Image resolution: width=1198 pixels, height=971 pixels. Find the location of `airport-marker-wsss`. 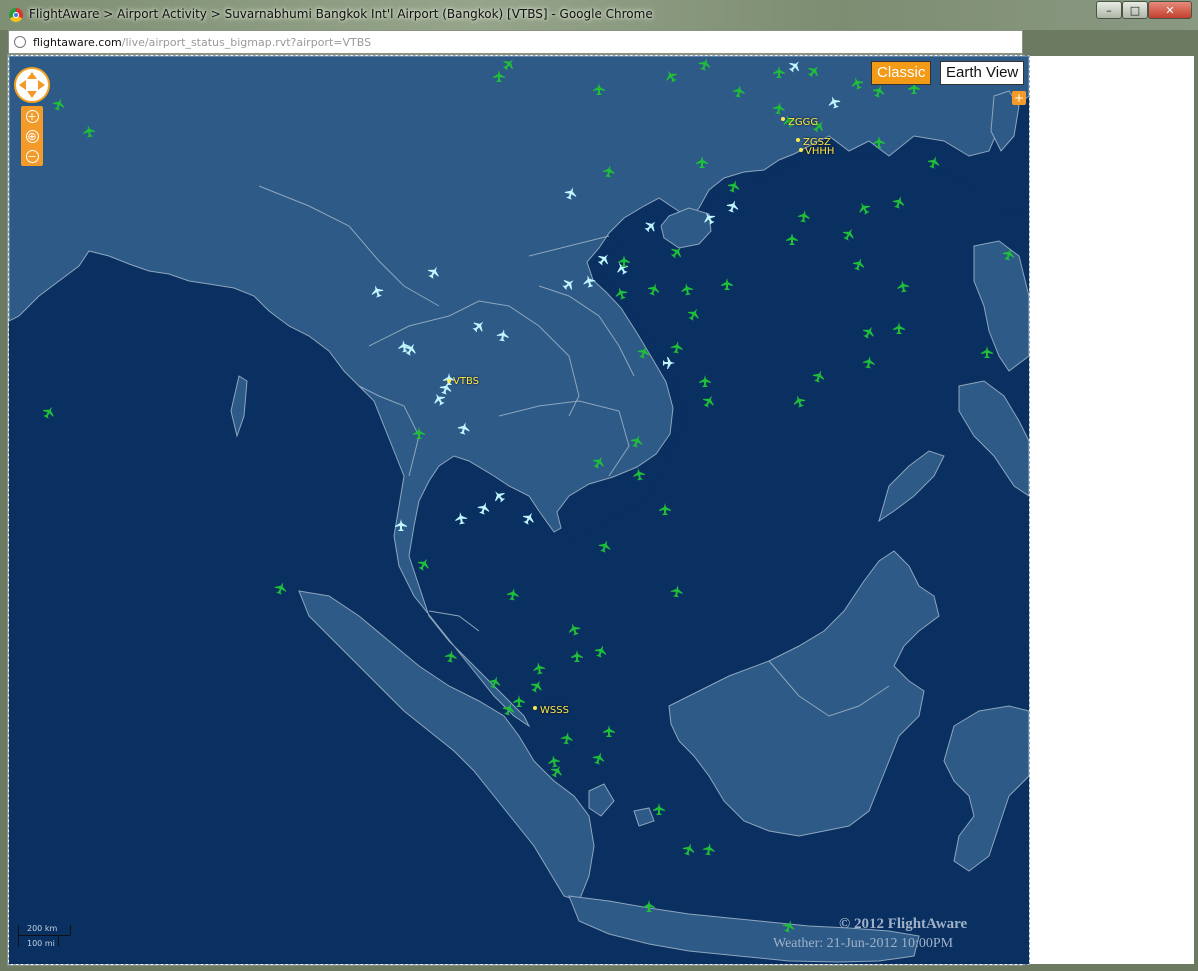

airport-marker-wsss is located at coordinates (535, 708).